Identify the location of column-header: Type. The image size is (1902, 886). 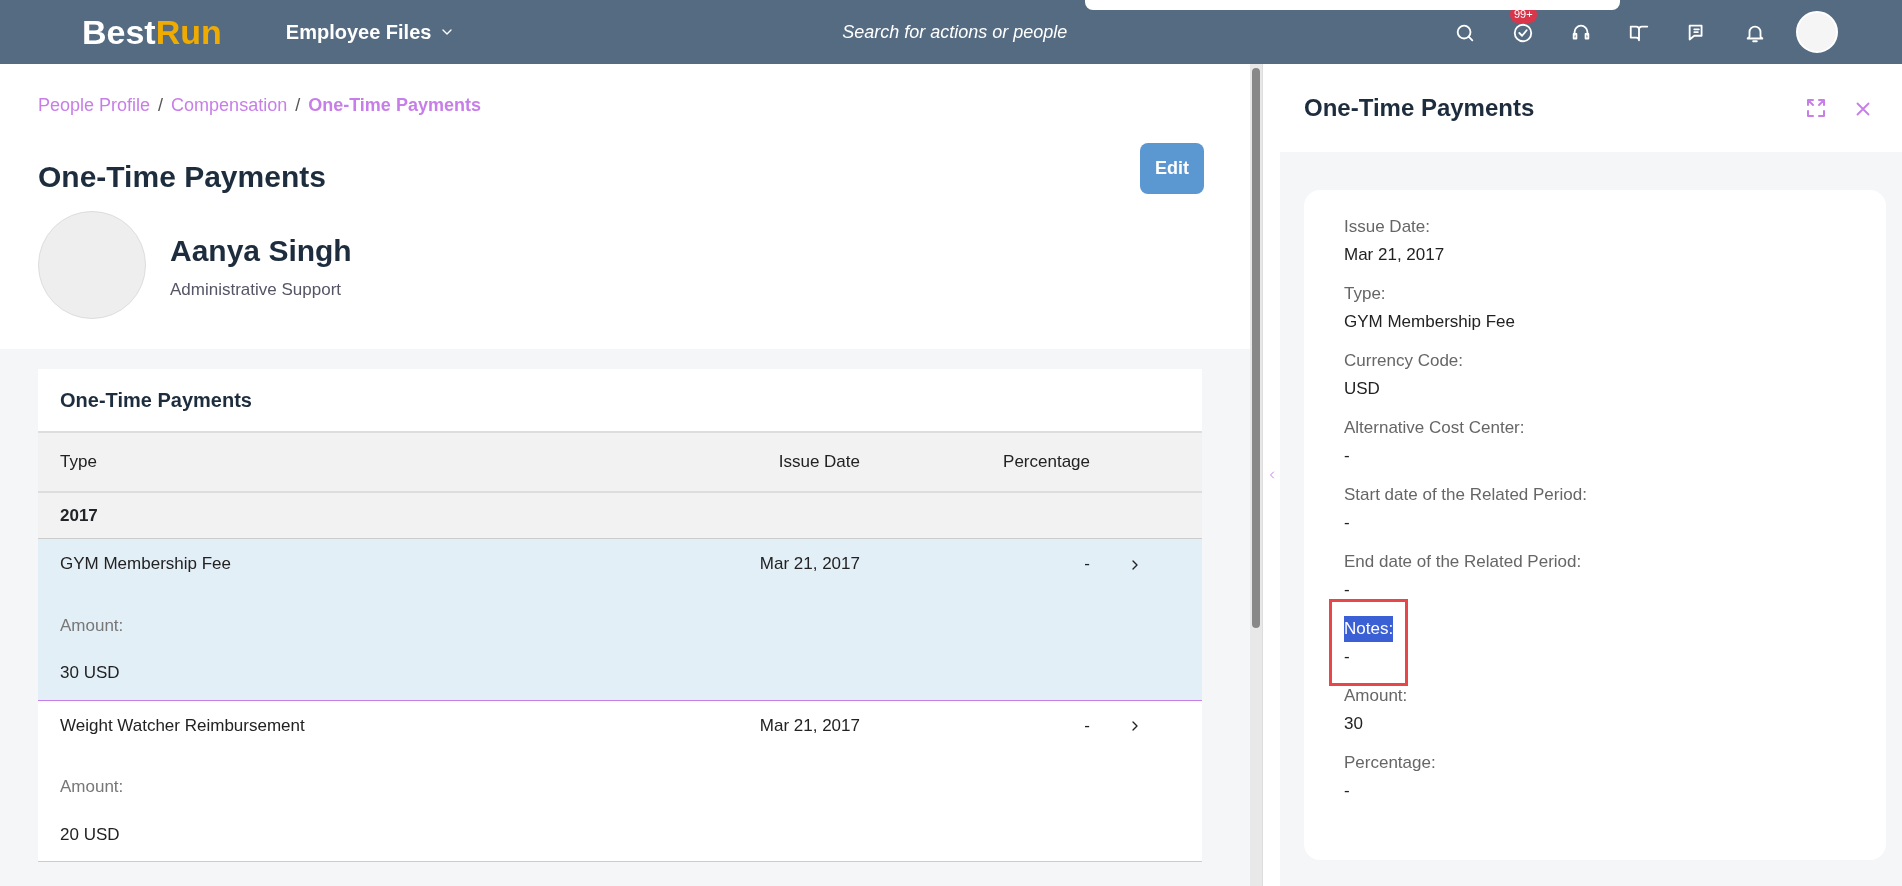
(79, 462).